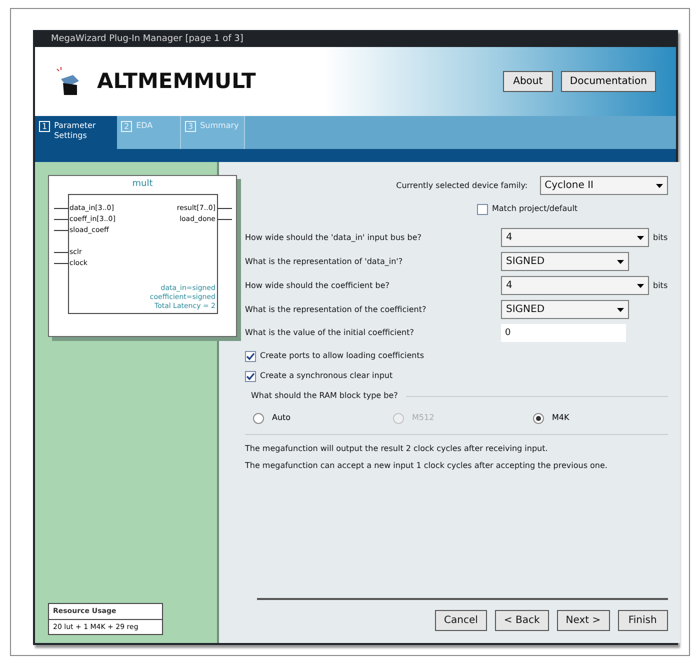 The height and width of the screenshot is (664, 700). What do you see at coordinates (423, 418) in the screenshot?
I see `radio-label: M512` at bounding box center [423, 418].